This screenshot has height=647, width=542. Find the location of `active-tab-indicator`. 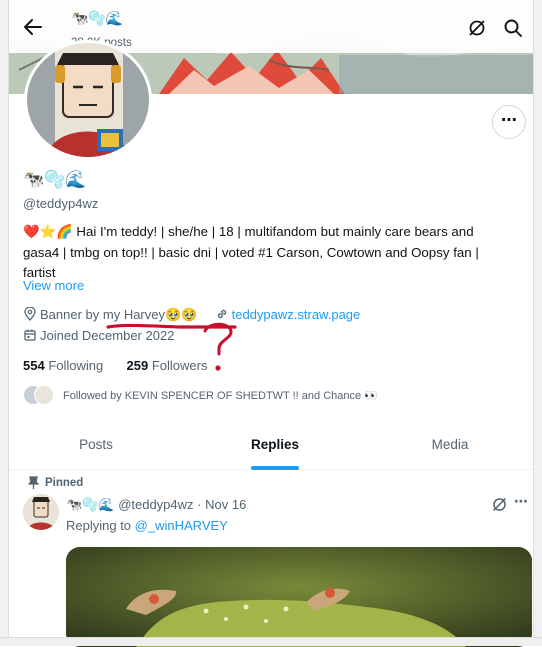

active-tab-indicator is located at coordinates (275, 468).